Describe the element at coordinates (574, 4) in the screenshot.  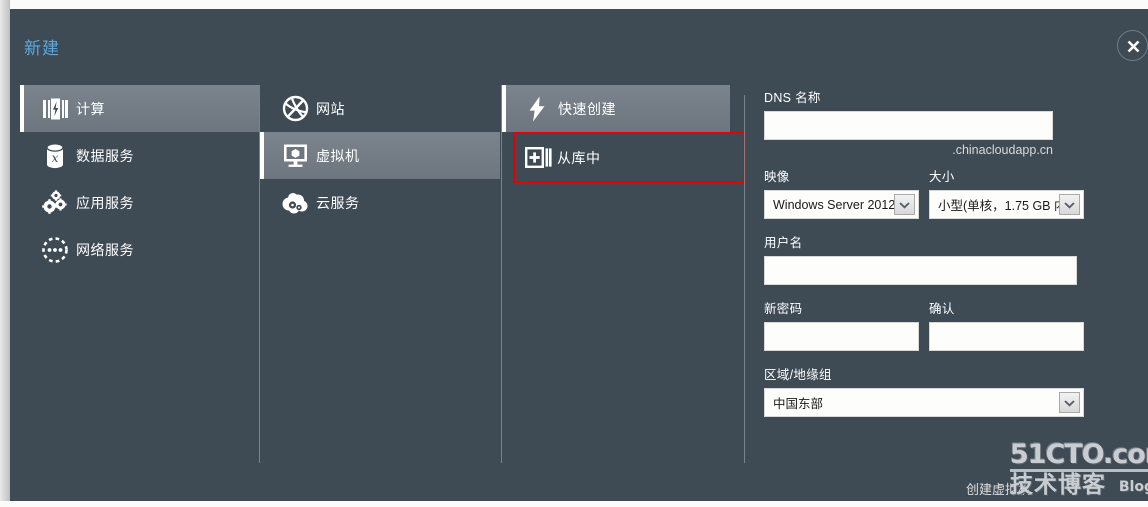
I see `top-gap` at that location.